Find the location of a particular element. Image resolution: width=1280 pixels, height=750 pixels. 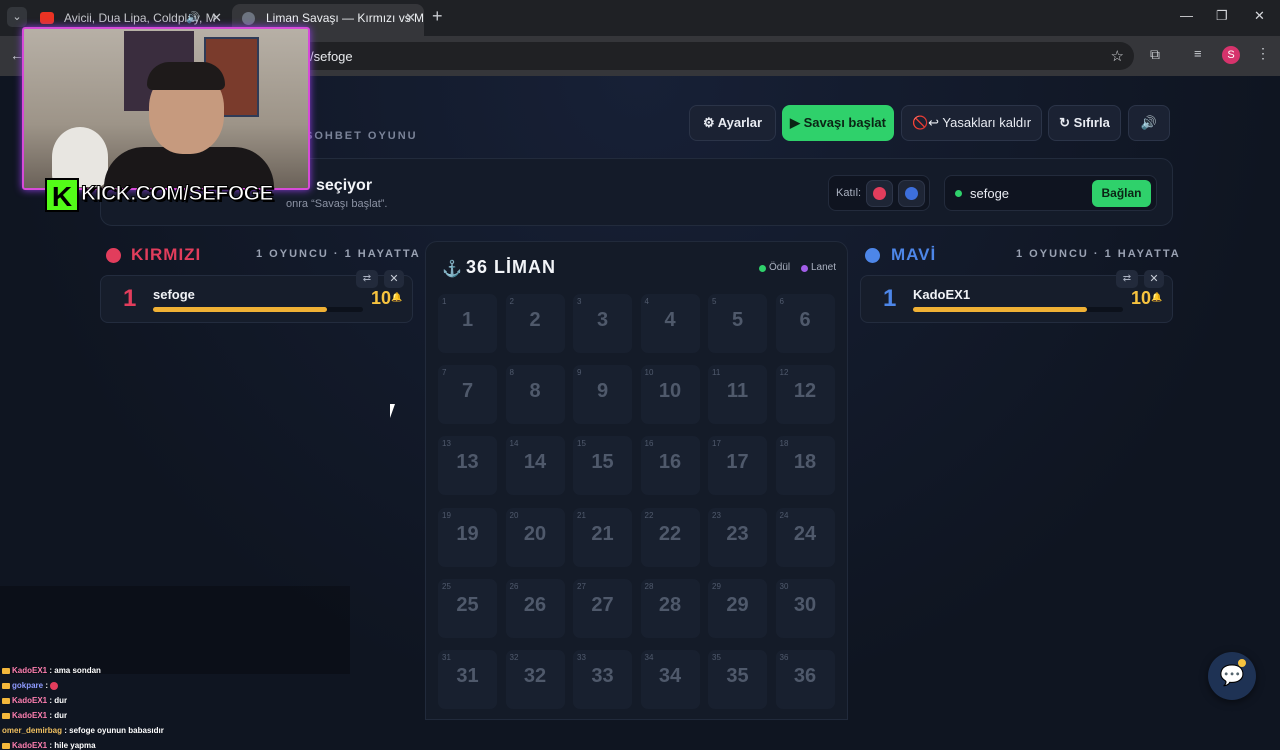

harbor-cell: 35 35 is located at coordinates (737, 679).